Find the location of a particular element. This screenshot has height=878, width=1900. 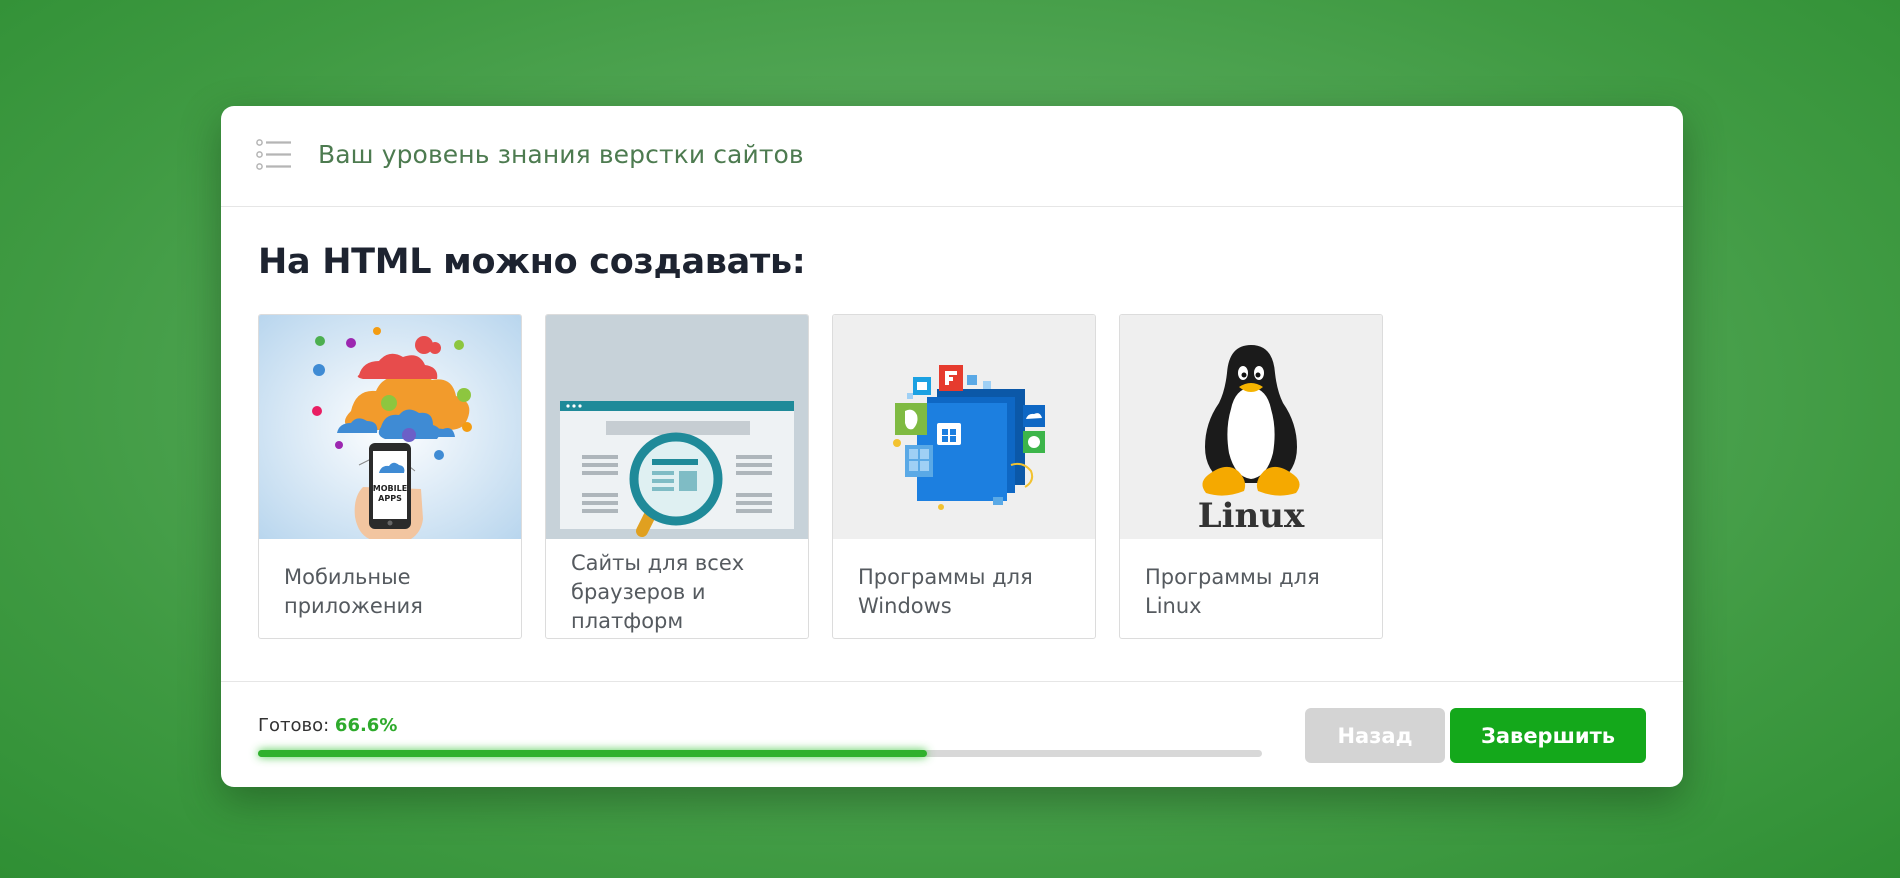

windows-apps-image is located at coordinates (964, 427).